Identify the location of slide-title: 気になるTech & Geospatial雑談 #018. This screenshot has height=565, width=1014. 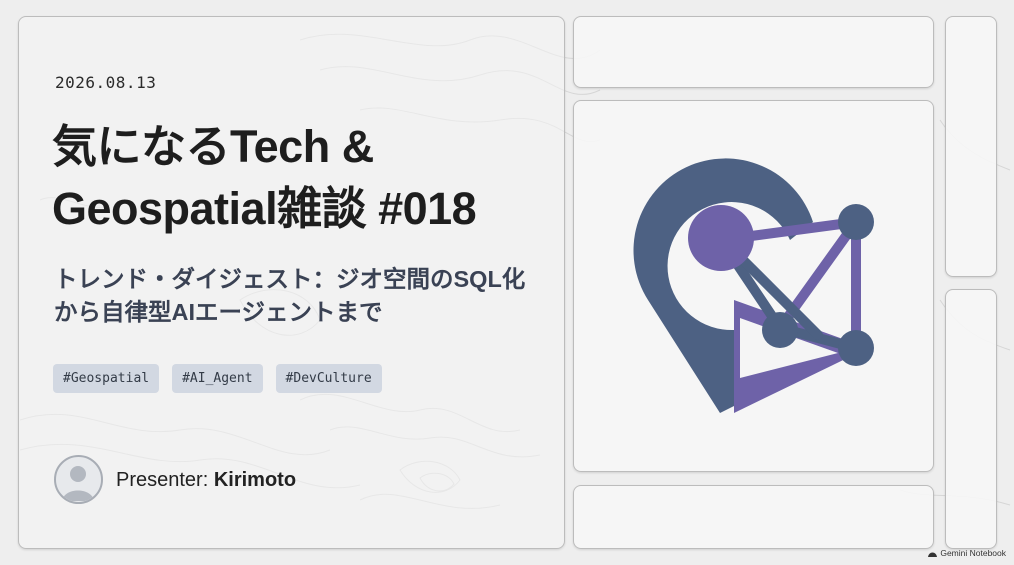
(264, 177).